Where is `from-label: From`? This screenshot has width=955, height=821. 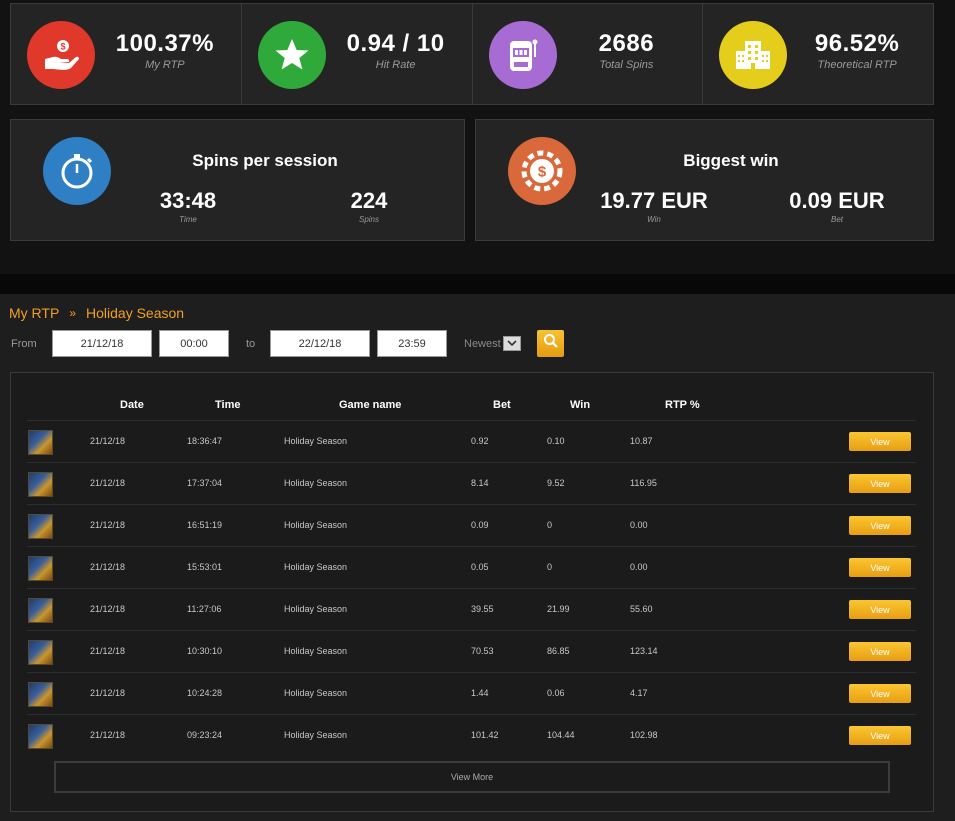 from-label: From is located at coordinates (24, 344).